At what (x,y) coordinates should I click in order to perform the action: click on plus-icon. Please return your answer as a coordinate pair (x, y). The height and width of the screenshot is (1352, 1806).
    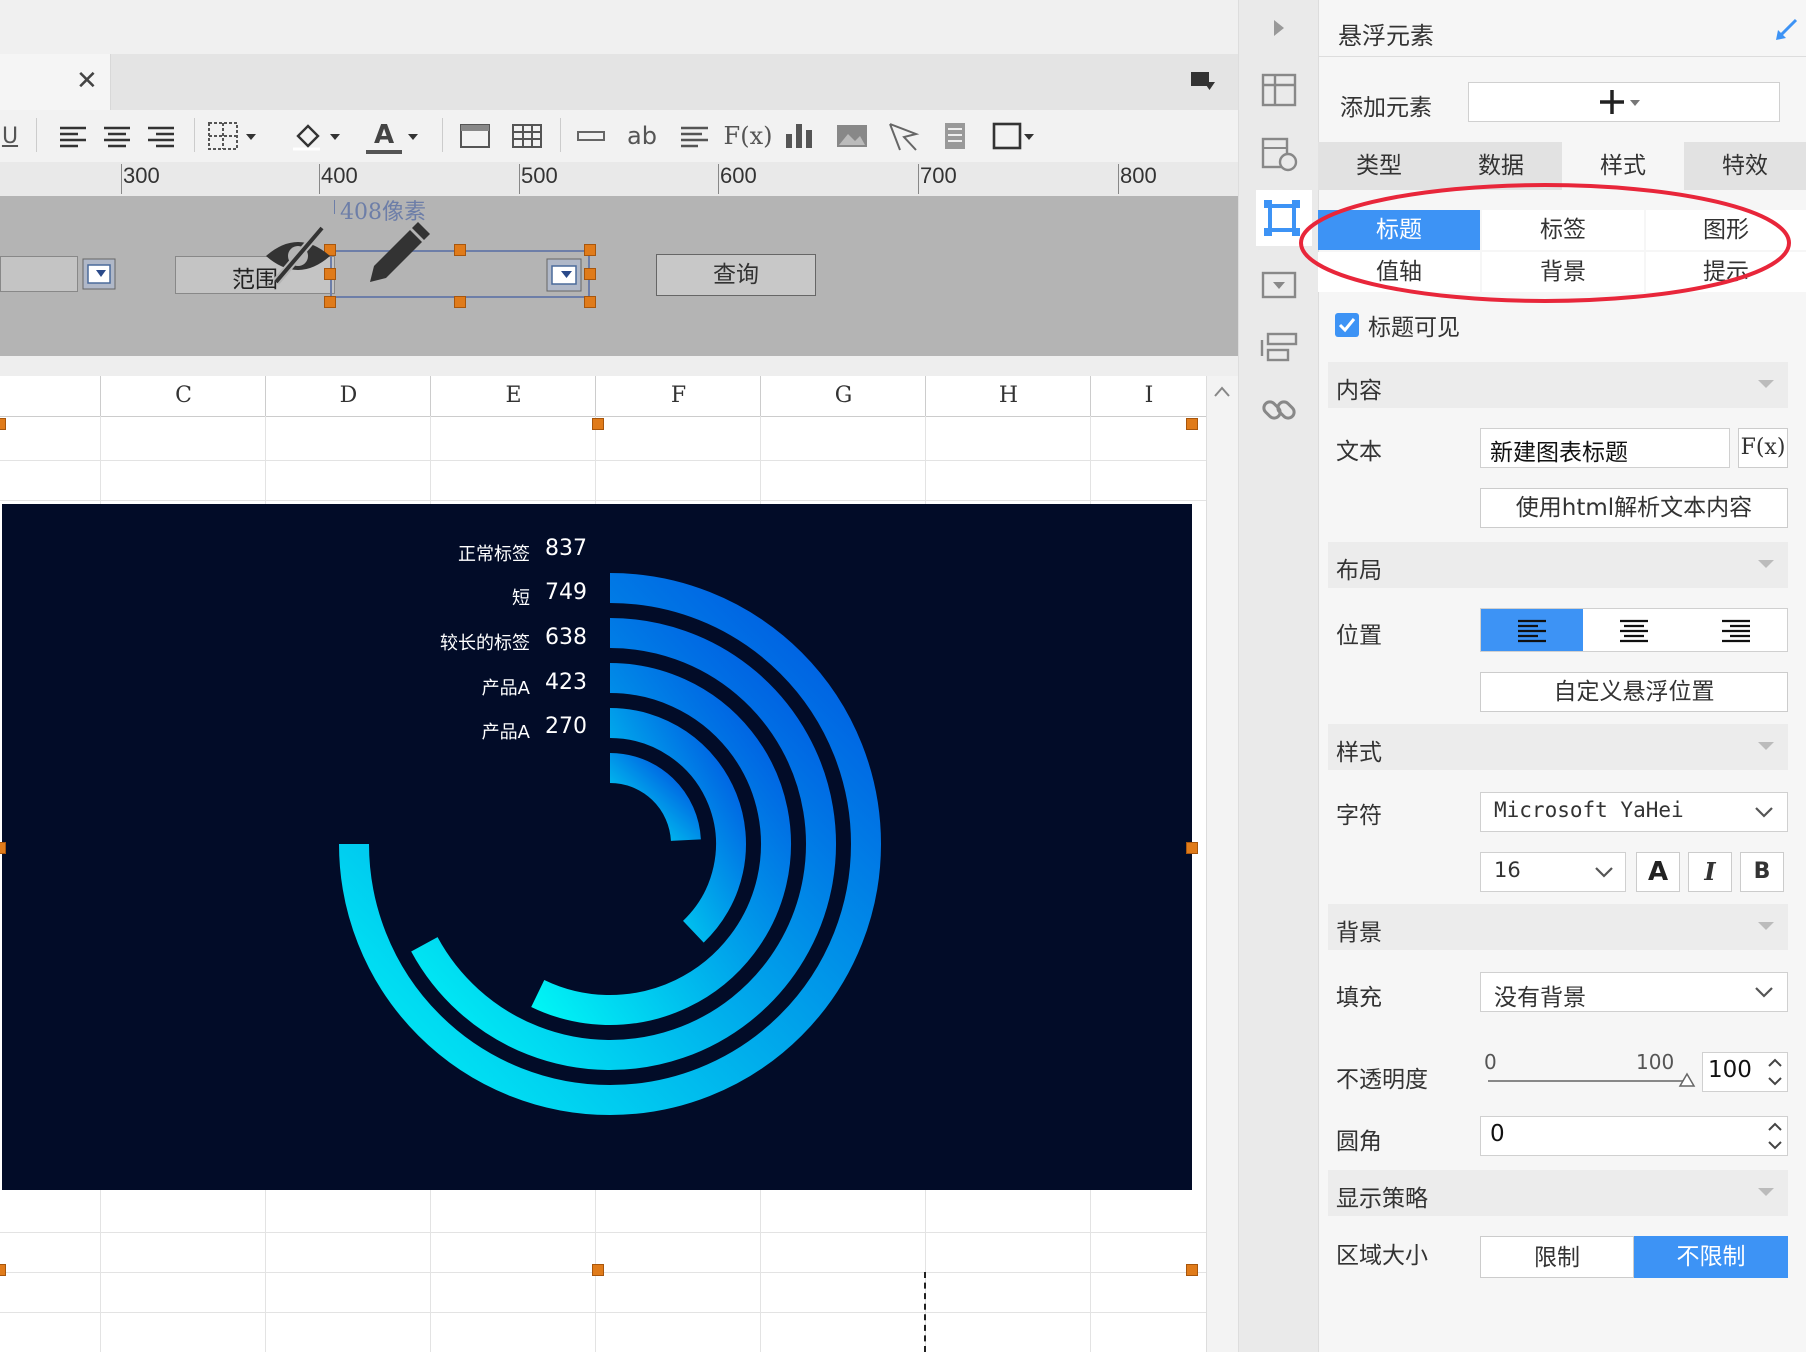
    Looking at the image, I should click on (1622, 102).